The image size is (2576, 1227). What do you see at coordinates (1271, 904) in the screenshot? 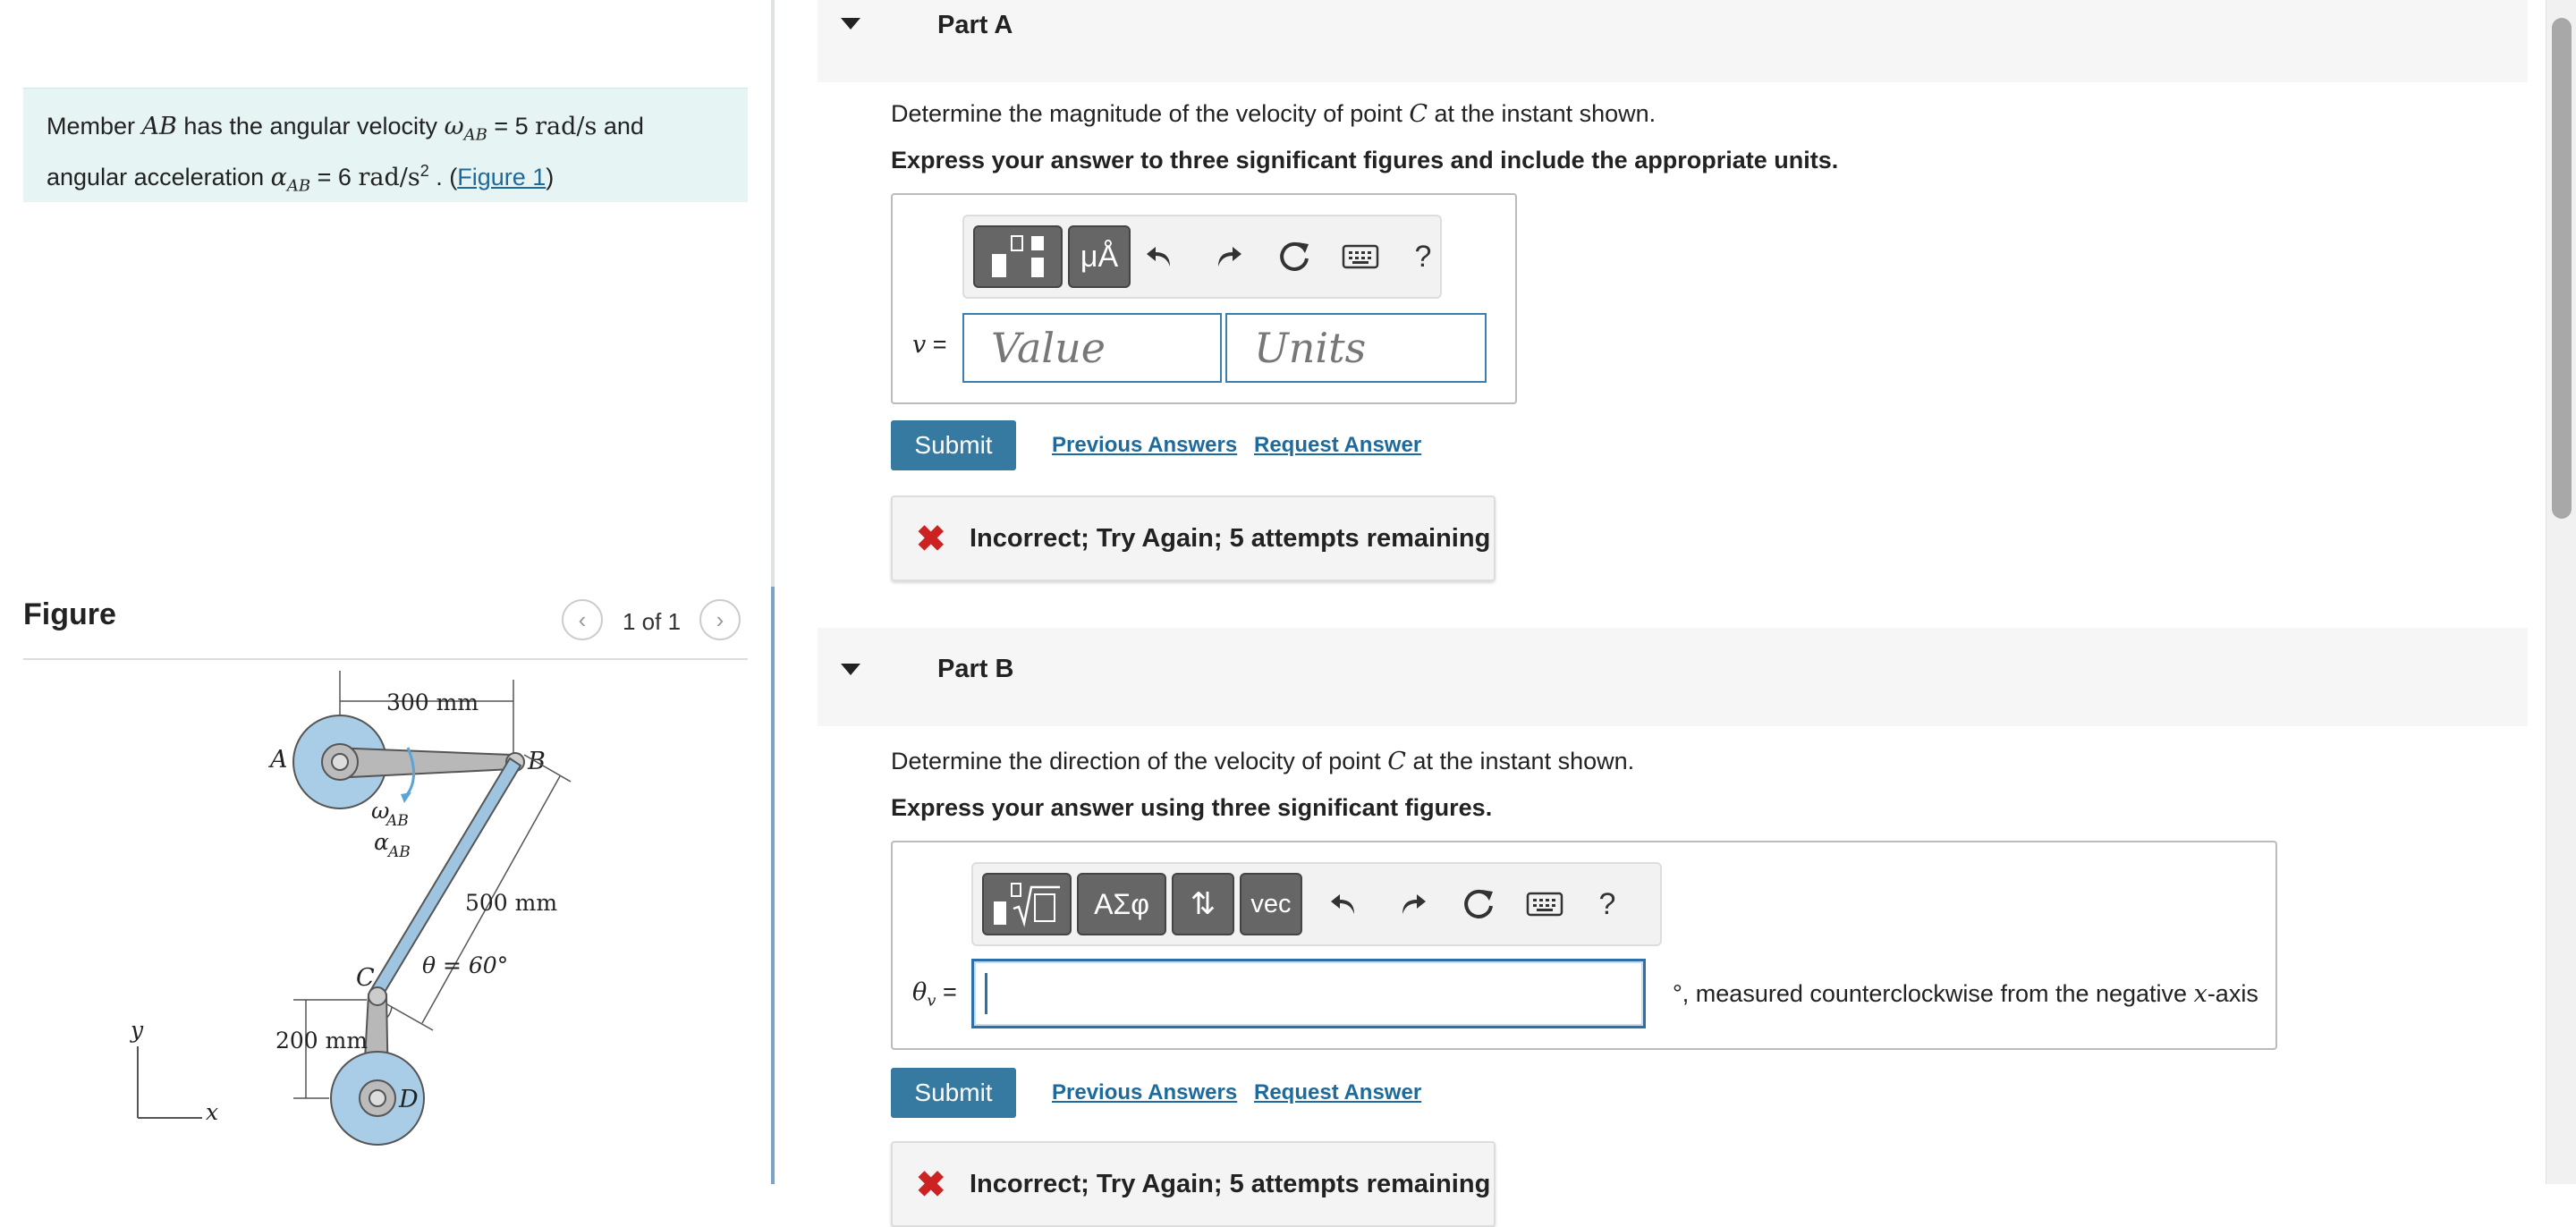
I see `vector-button: vec` at bounding box center [1271, 904].